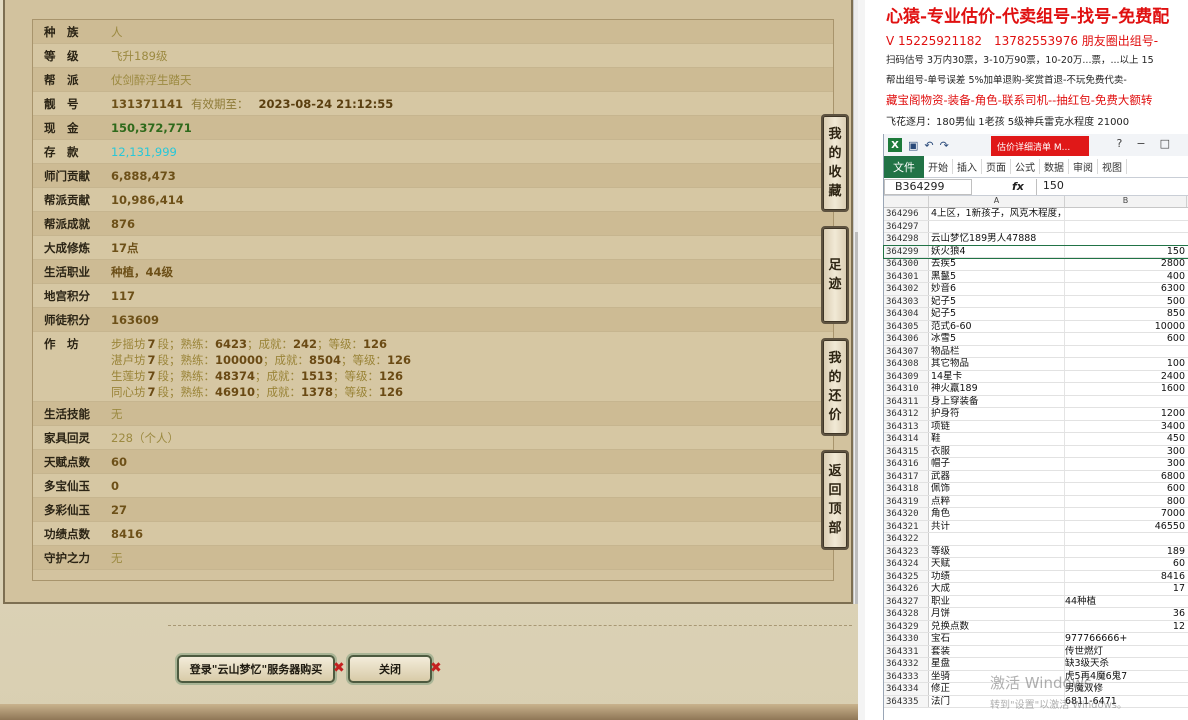 Image resolution: width=1188 pixels, height=720 pixels. Describe the element at coordinates (1126, 289) in the screenshot. I see `cell-b: 6300` at that location.